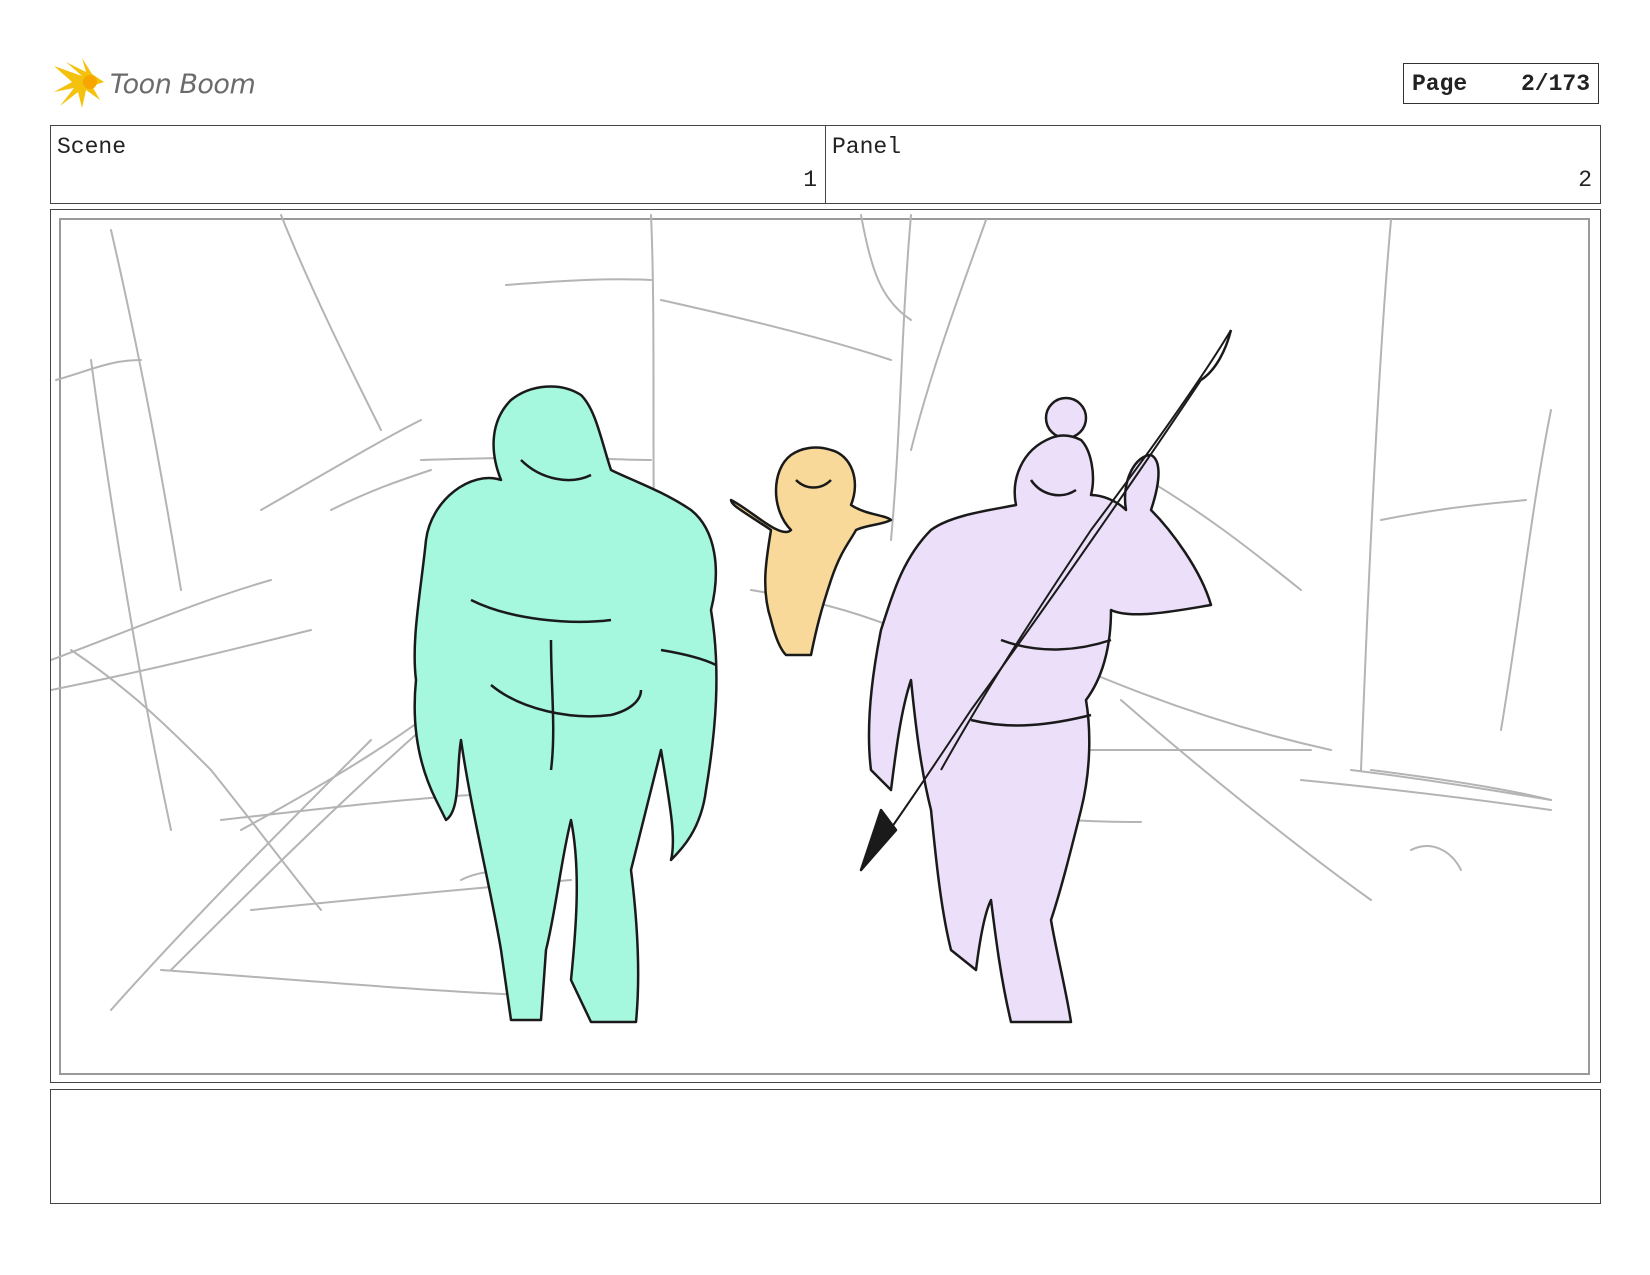  What do you see at coordinates (1212, 164) in the screenshot?
I see `panel-cell: Panel 2` at bounding box center [1212, 164].